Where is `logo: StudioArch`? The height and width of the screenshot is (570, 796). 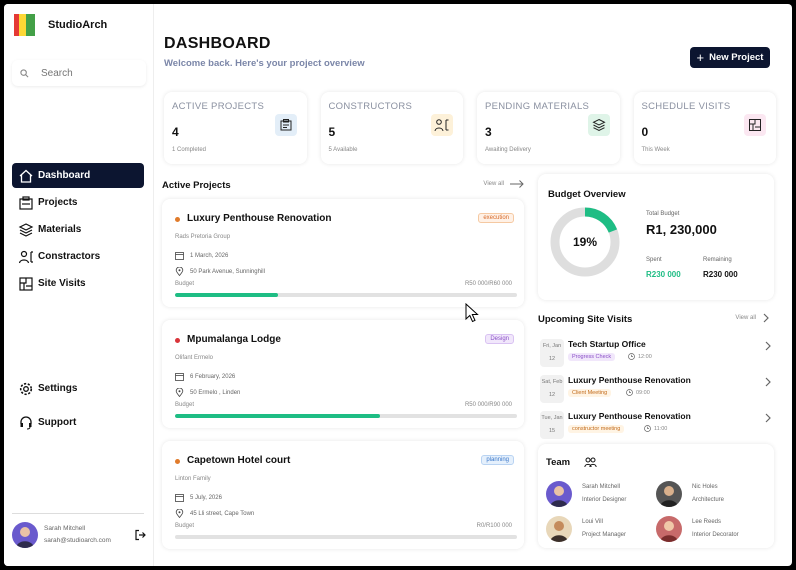 logo: StudioArch is located at coordinates (60, 25).